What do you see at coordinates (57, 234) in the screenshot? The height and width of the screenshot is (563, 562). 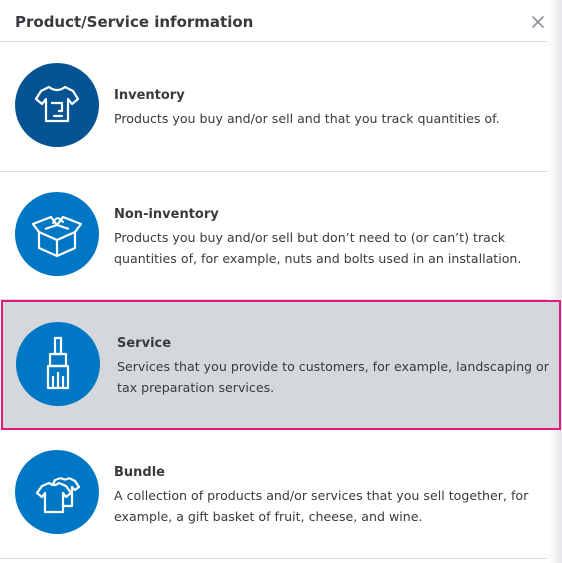 I see `open-box-icon` at bounding box center [57, 234].